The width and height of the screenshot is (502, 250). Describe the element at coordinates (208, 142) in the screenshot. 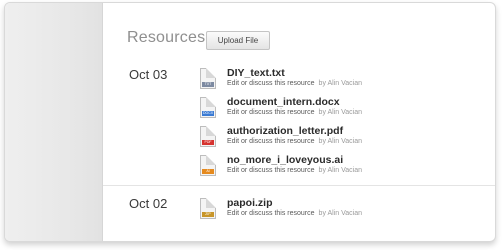

I see `file-type-tag: PDF` at that location.